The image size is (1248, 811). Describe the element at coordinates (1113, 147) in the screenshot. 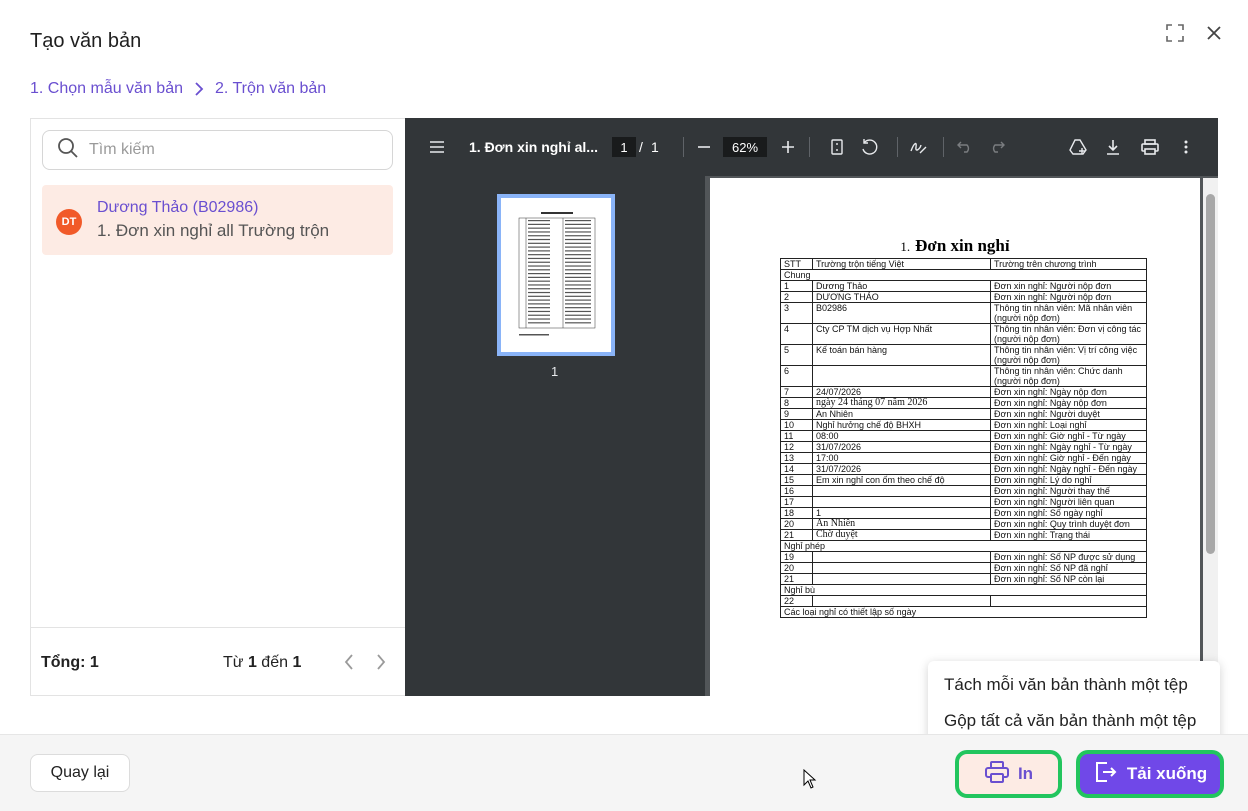

I see `download-icon` at that location.